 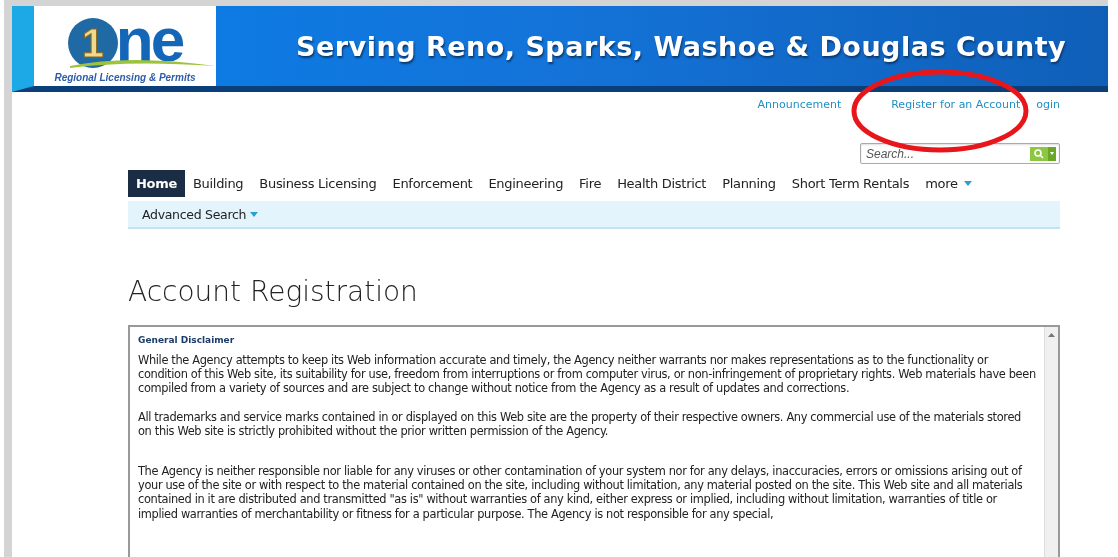 What do you see at coordinates (318, 183) in the screenshot?
I see `nav-tab: Business Licensing` at bounding box center [318, 183].